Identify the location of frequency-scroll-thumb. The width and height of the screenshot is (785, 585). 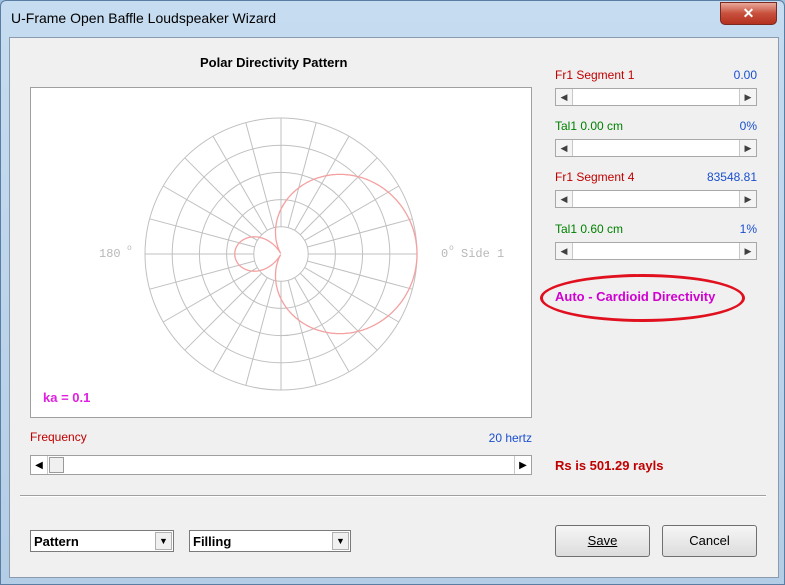
(56, 465).